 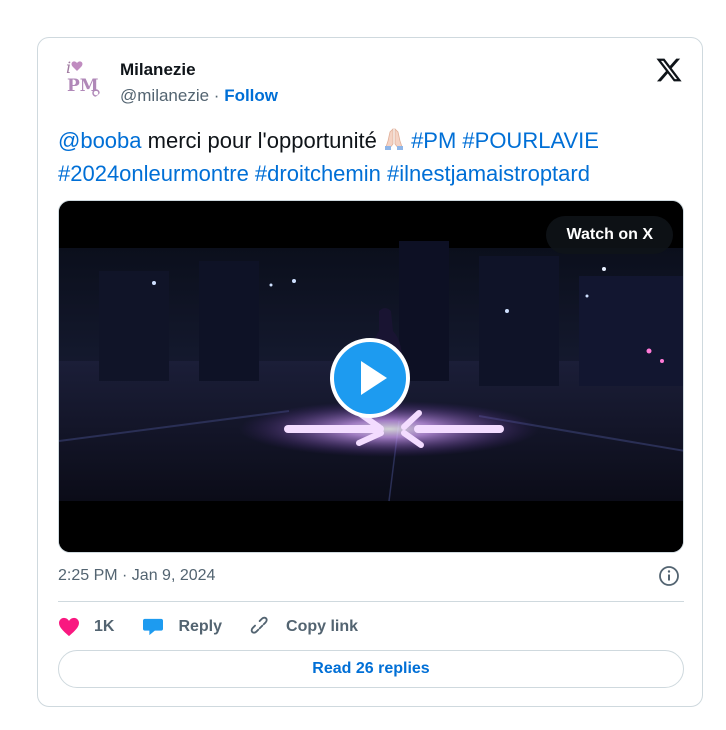 I want to click on svg-text: PM, so click(x=83, y=86).